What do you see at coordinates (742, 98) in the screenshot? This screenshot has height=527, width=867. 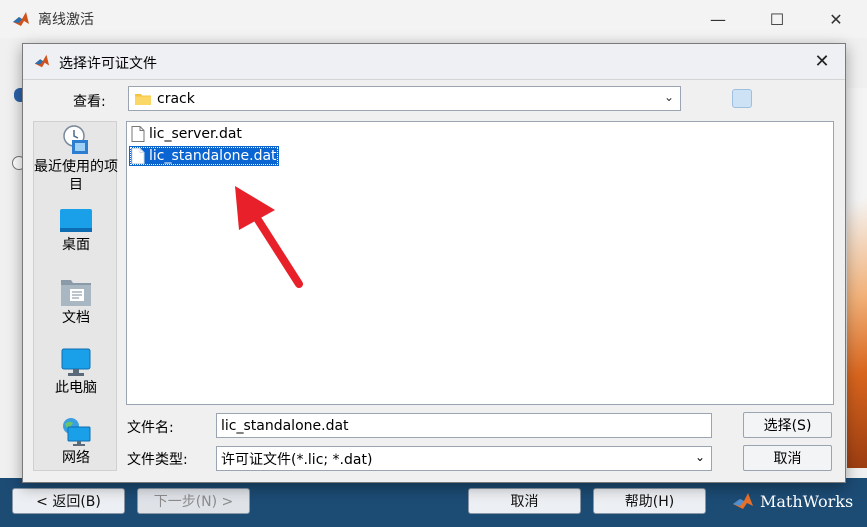 I see `new-folder-button` at bounding box center [742, 98].